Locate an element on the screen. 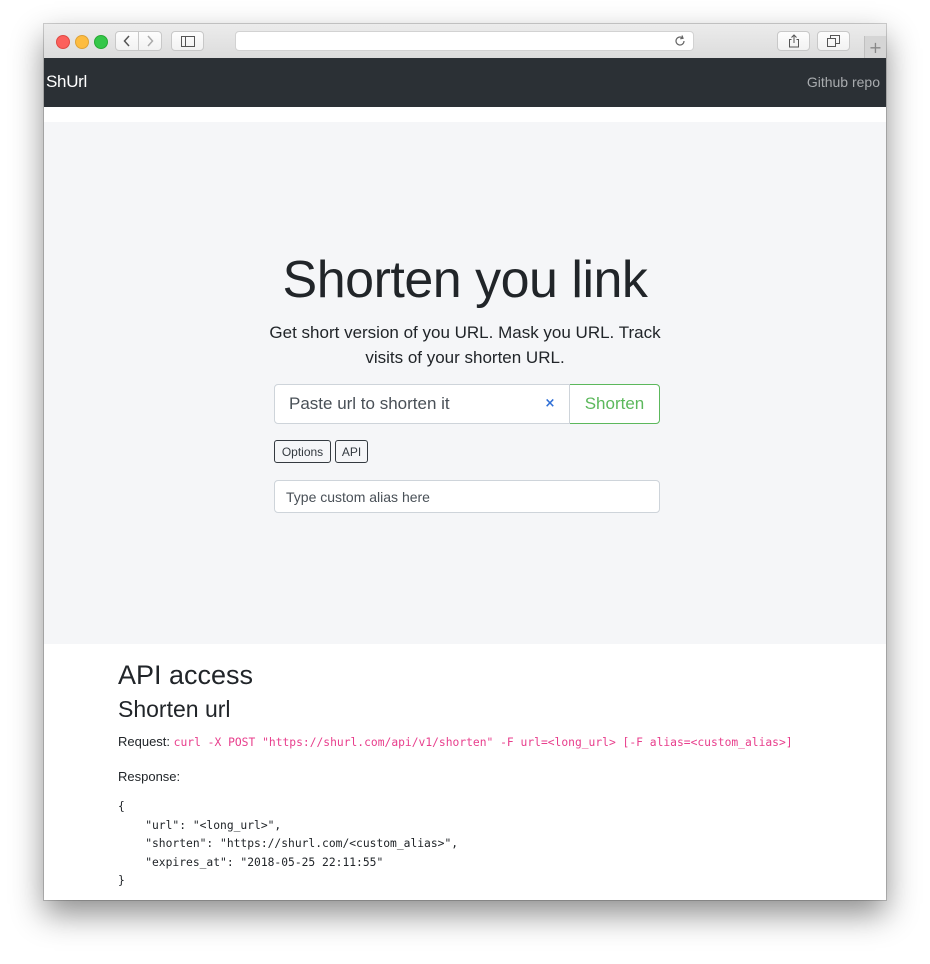 The height and width of the screenshot is (964, 930). sidebar-button is located at coordinates (187, 41).